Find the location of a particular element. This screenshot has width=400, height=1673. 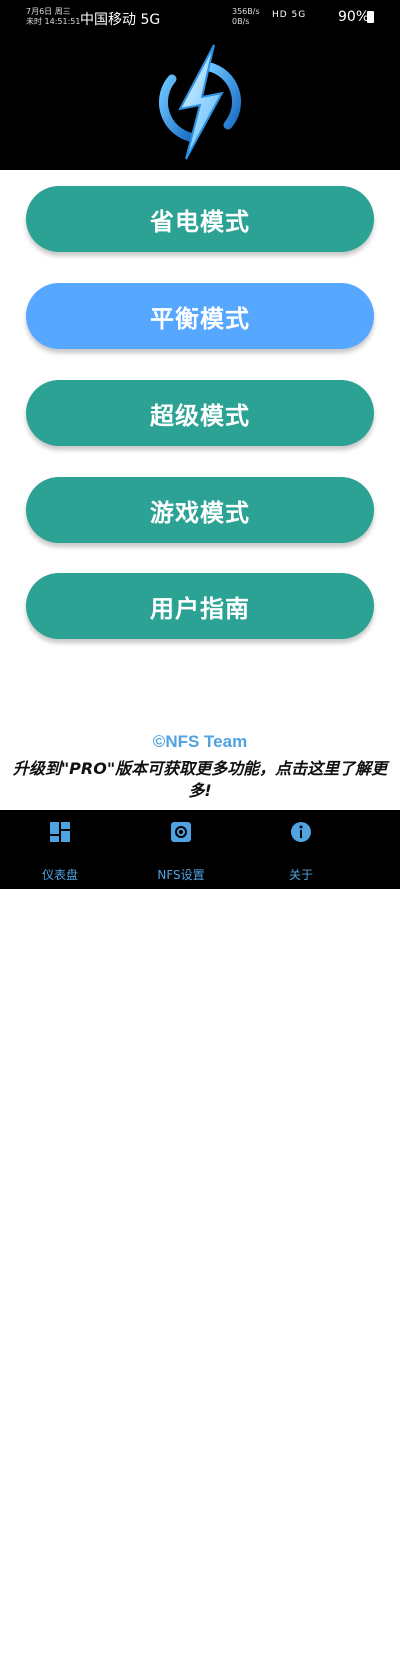

lightning-logo-icon is located at coordinates (200, 102).